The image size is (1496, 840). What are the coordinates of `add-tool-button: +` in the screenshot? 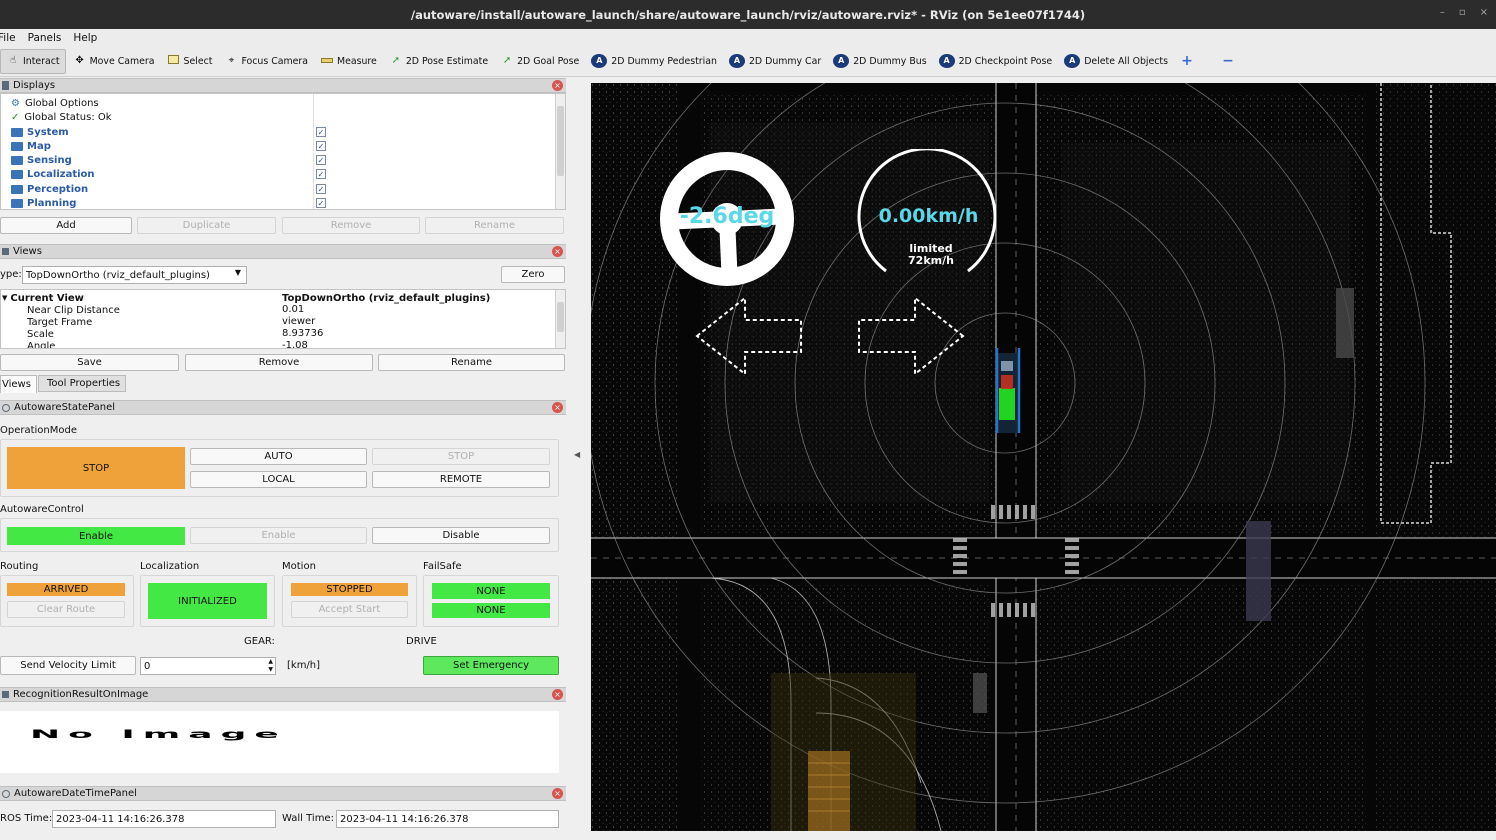 It's located at (1188, 61).